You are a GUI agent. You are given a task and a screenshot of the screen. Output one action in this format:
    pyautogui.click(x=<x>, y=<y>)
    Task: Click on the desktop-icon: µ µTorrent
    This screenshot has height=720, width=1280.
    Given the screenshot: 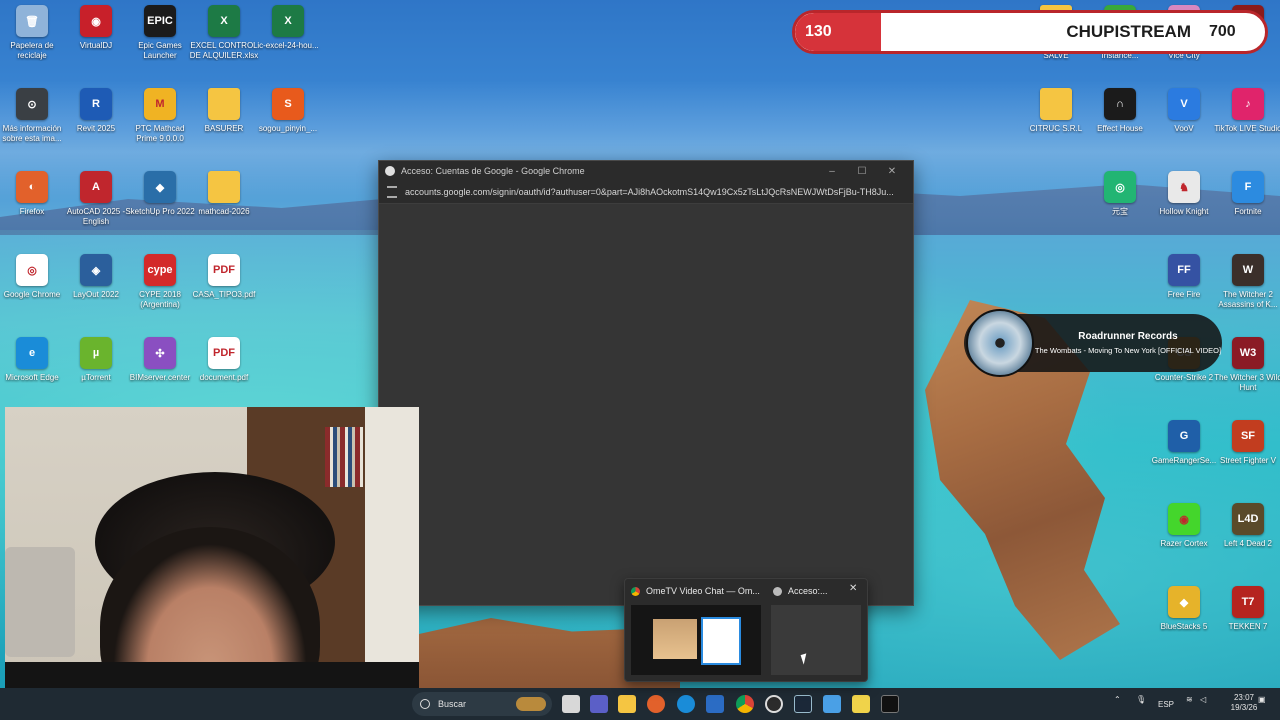 What is the action you would take?
    pyautogui.click(x=96, y=360)
    